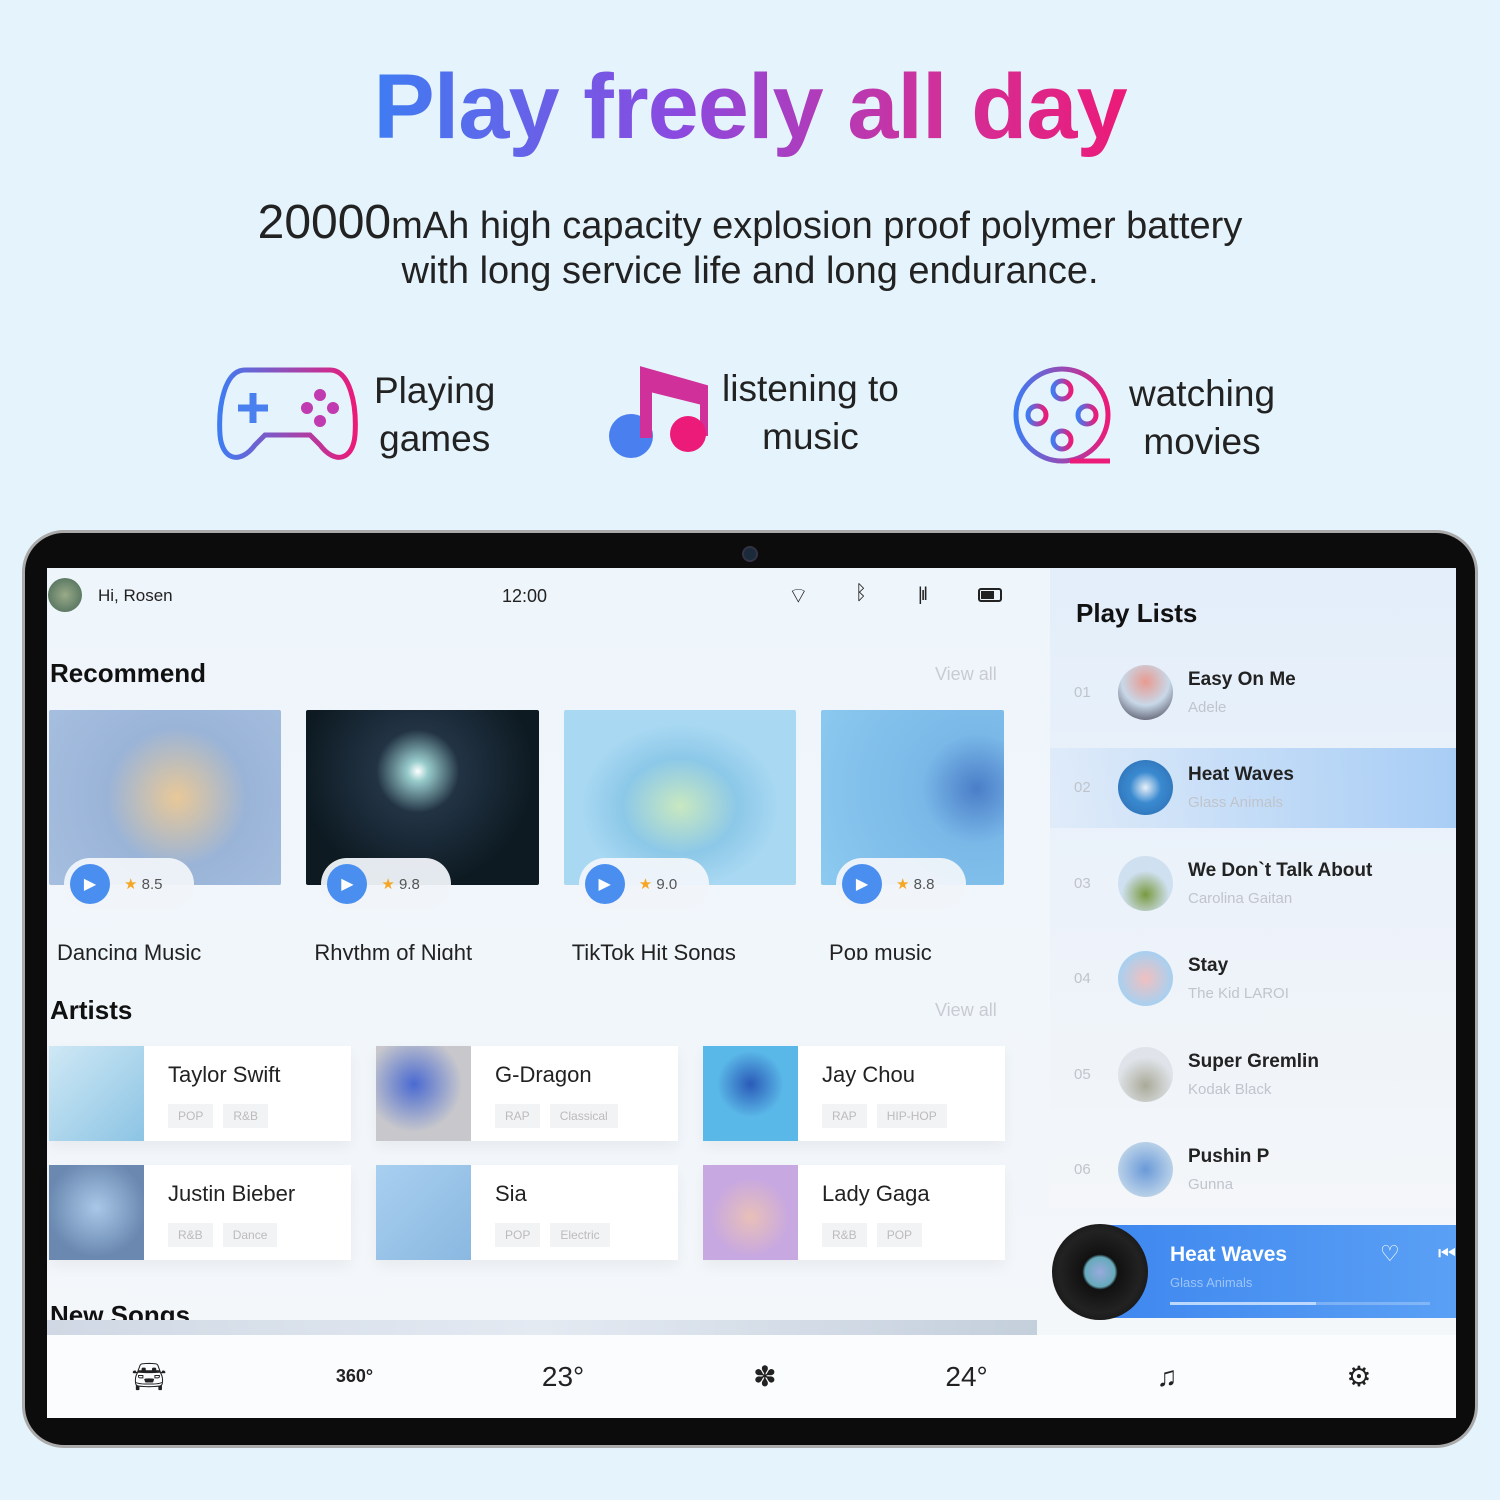 Image resolution: width=1500 pixels, height=1500 pixels. I want to click on headline: Play freely all day, so click(750, 107).